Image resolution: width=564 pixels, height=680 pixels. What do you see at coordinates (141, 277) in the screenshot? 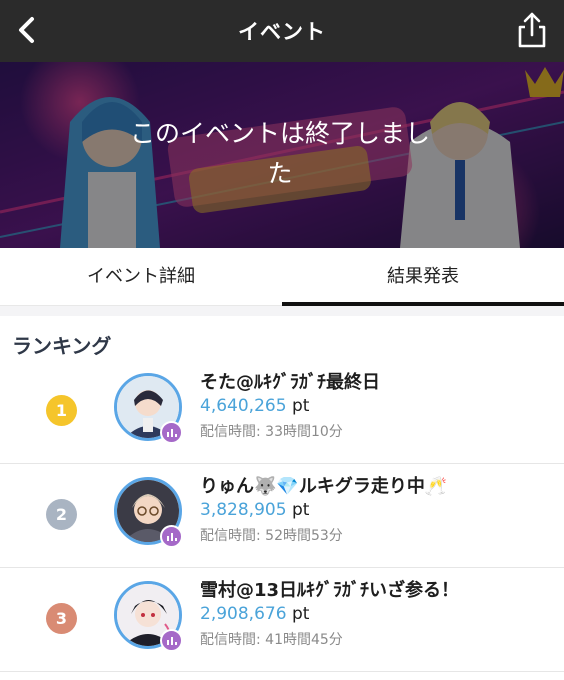
I see `tab-event-details: イベント詳細` at bounding box center [141, 277].